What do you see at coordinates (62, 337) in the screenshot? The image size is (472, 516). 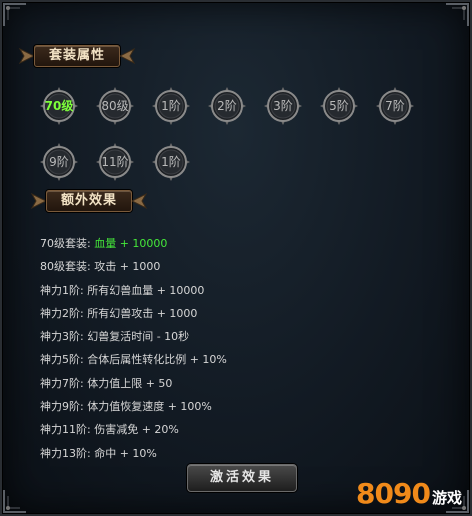 I see `effect-label: 神力3阶:` at bounding box center [62, 337].